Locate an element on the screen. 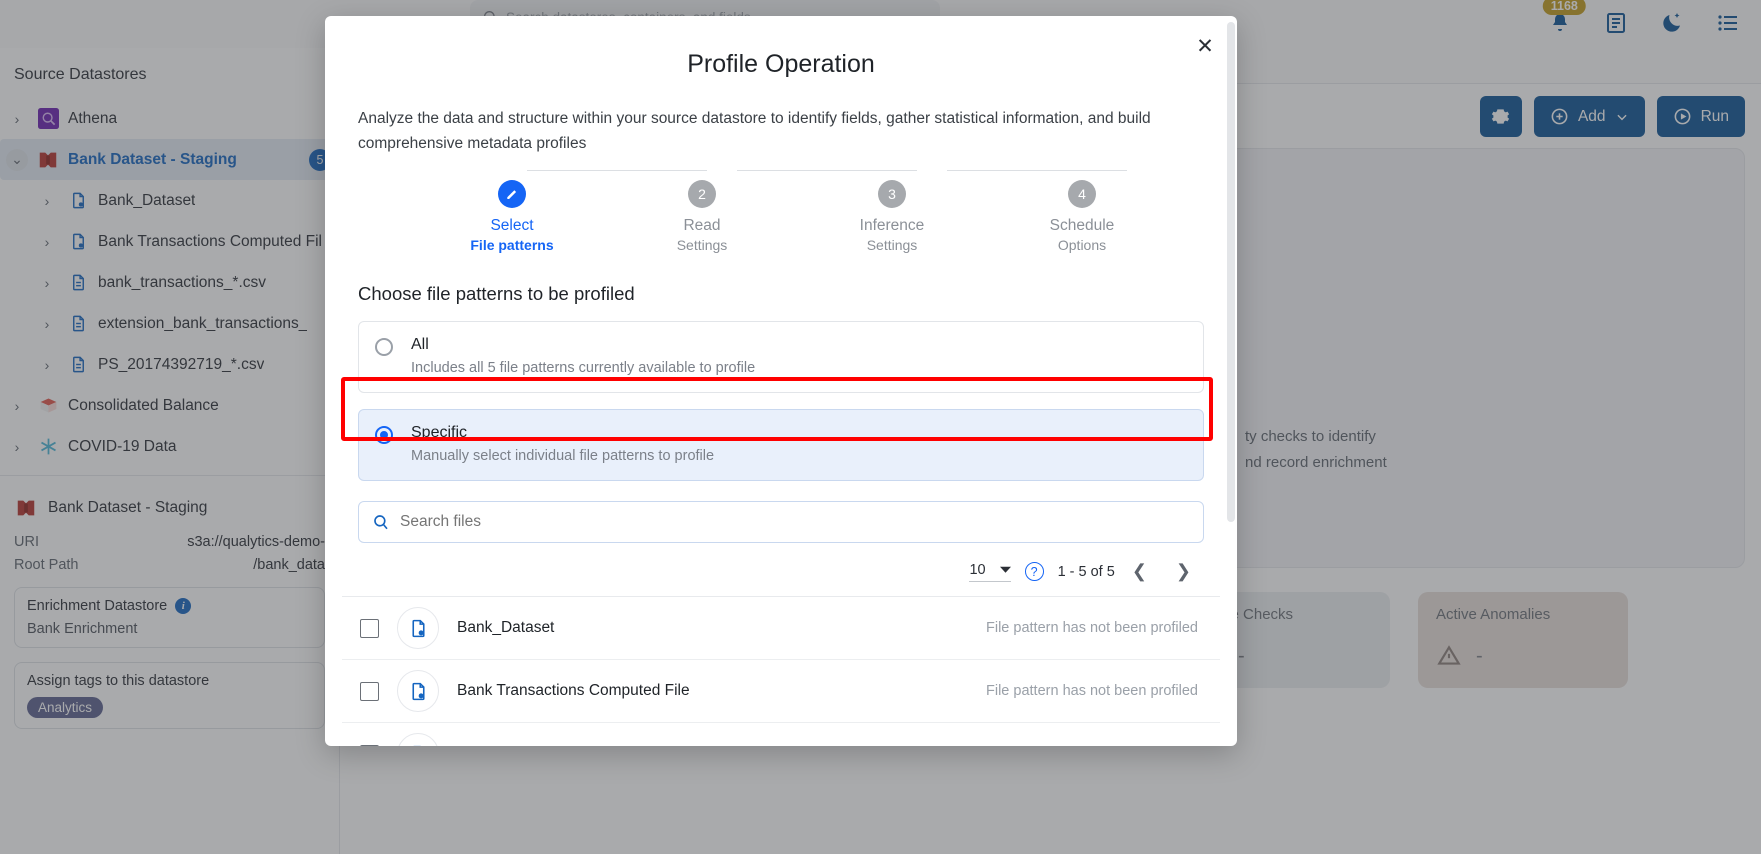  step-4-line1: Schedule is located at coordinates (1082, 225).